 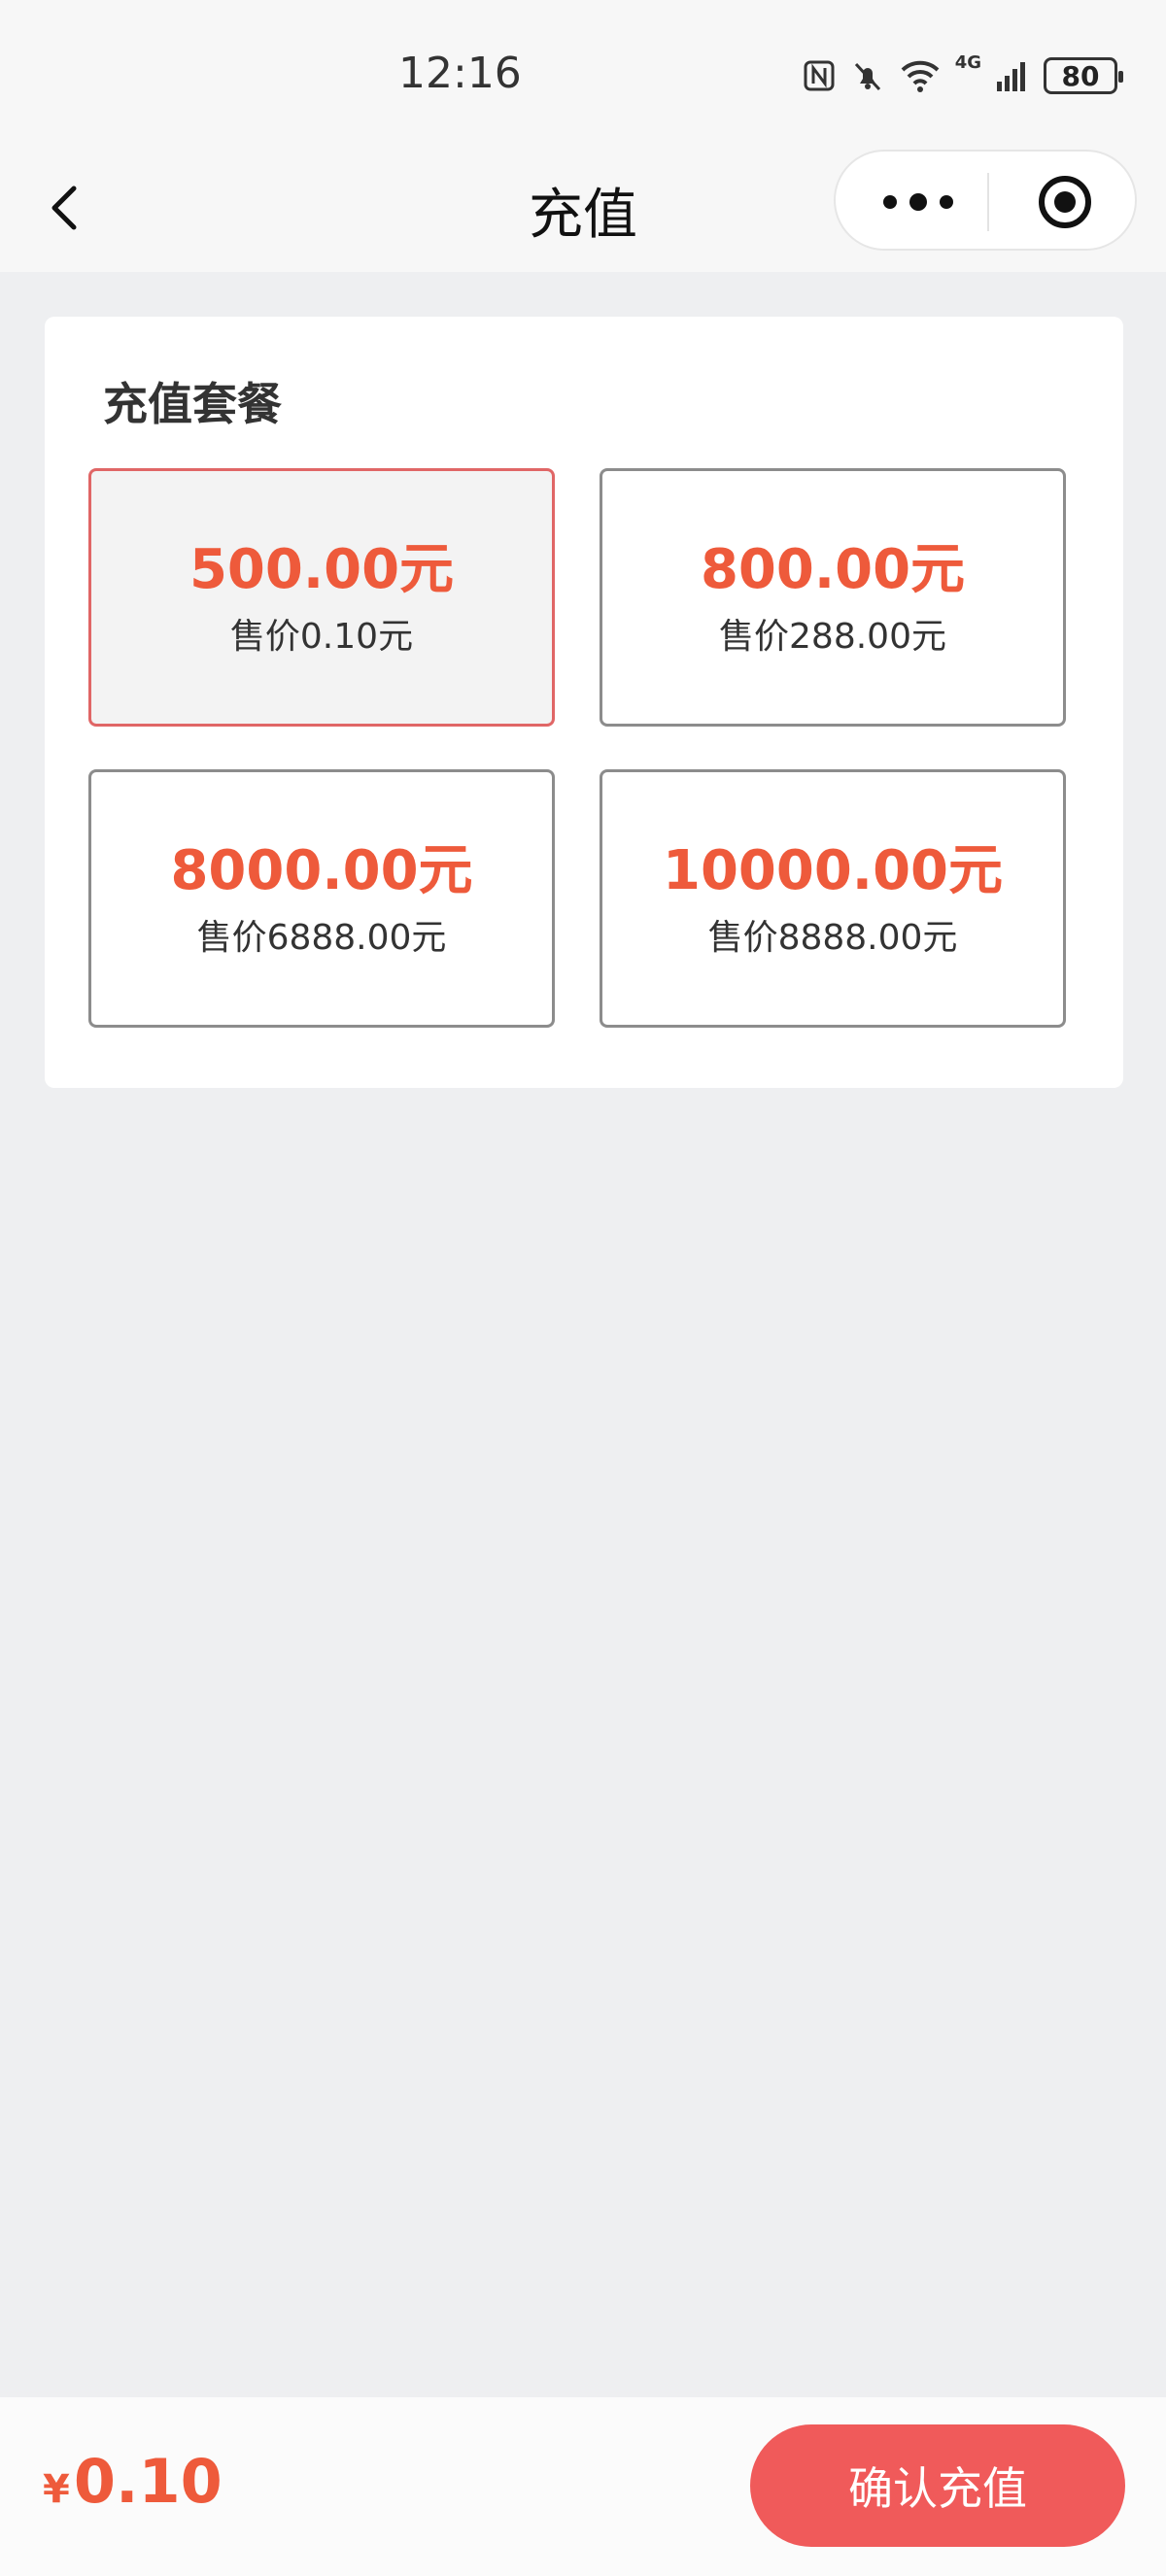 What do you see at coordinates (819, 75) in the screenshot?
I see `nfc-icon` at bounding box center [819, 75].